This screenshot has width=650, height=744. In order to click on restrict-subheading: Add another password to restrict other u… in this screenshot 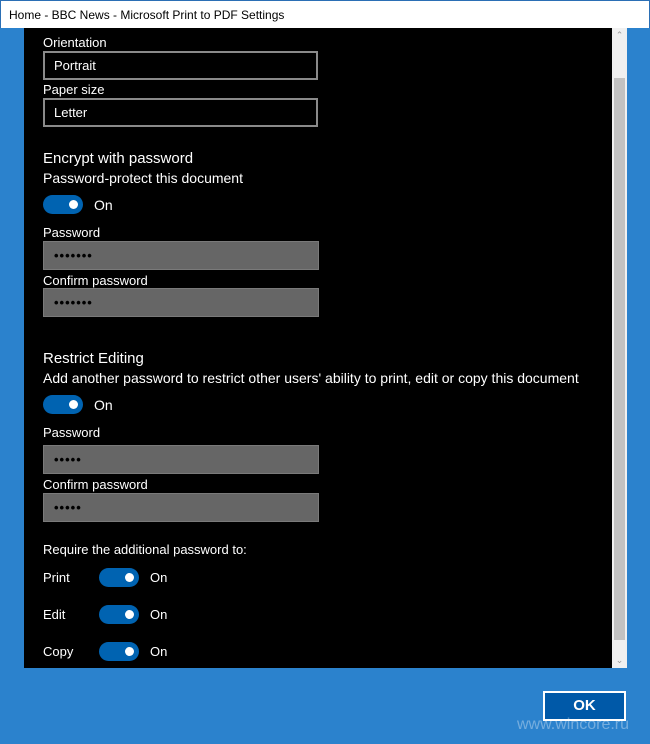, I will do `click(311, 378)`.